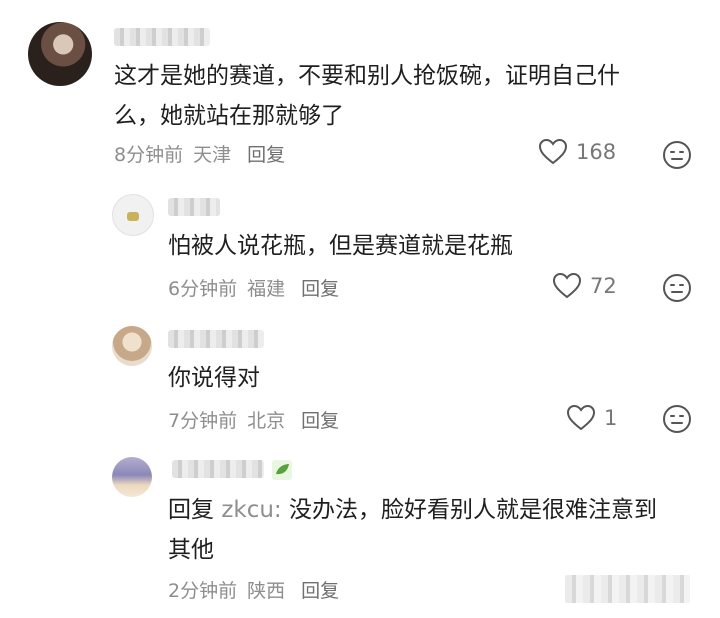 This screenshot has width=720, height=618. Describe the element at coordinates (584, 286) in the screenshot. I see `like-button: 72` at that location.